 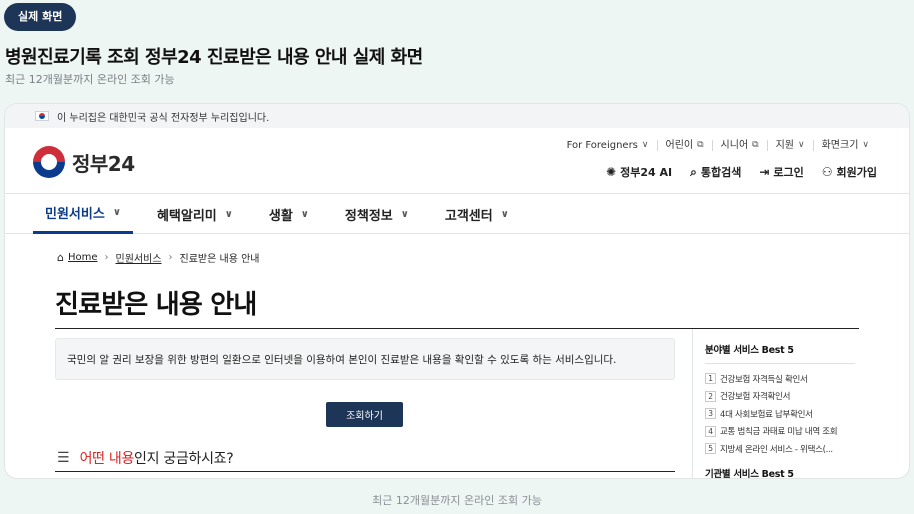 What do you see at coordinates (163, 118) in the screenshot?
I see `gov-notice-text: 이 누리집은 대한민국 공식 전자정부 누리집입니다.` at bounding box center [163, 118].